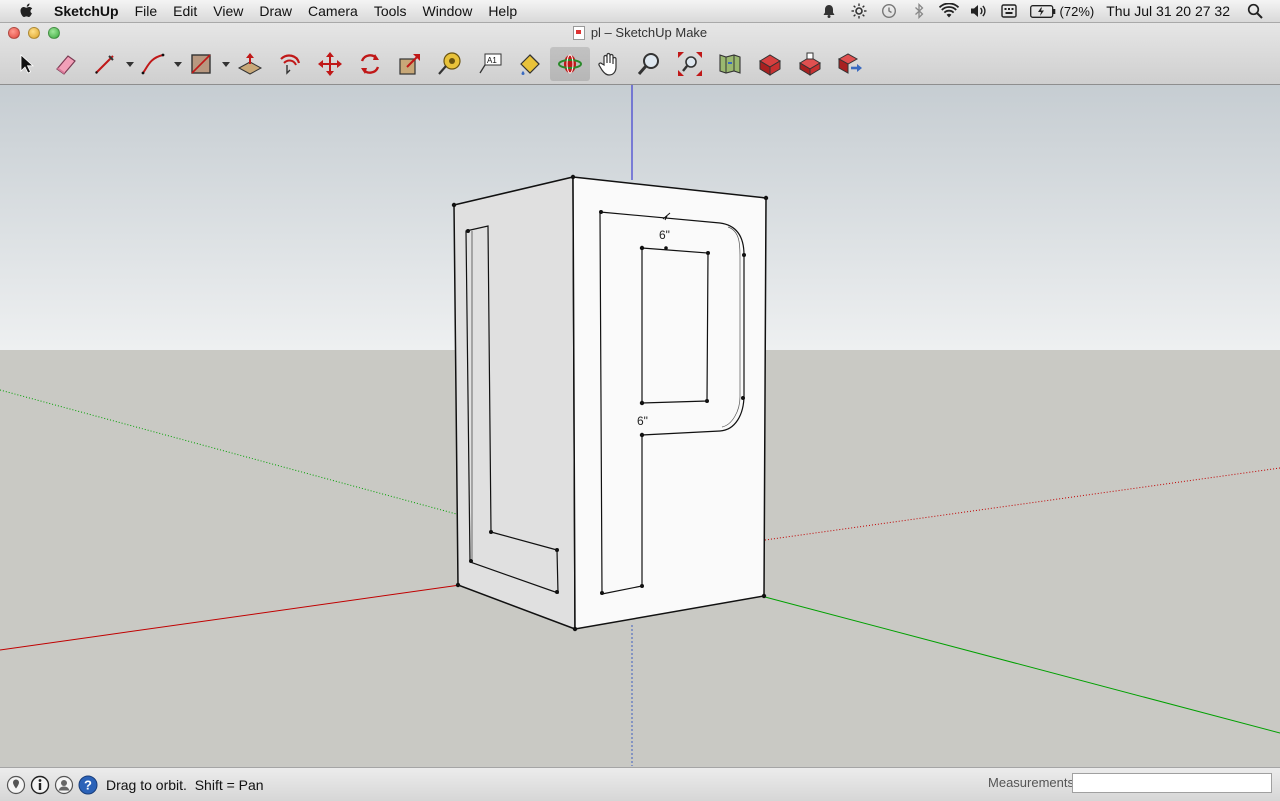  I want to click on apple-menu-icon, so click(27, 11).